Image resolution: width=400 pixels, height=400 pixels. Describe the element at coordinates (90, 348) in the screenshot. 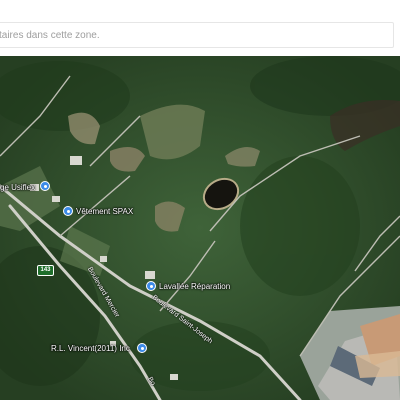

I see `place-label-rl-vincent: R.L. Vincent(2011) Inc` at that location.